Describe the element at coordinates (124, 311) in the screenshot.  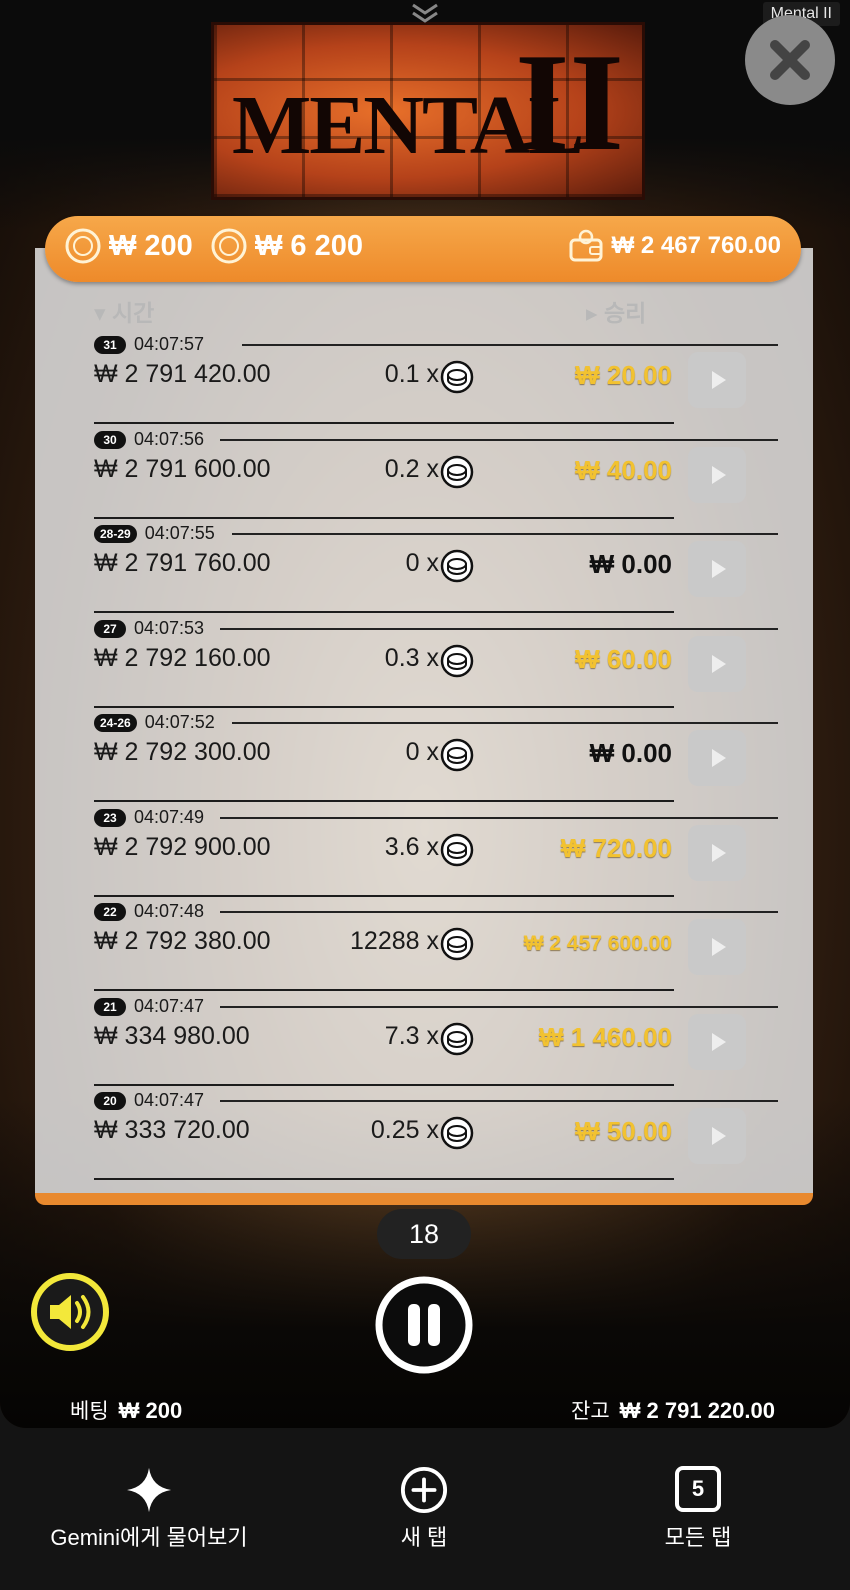
I see `time-column-header: ▾ 시간` at that location.